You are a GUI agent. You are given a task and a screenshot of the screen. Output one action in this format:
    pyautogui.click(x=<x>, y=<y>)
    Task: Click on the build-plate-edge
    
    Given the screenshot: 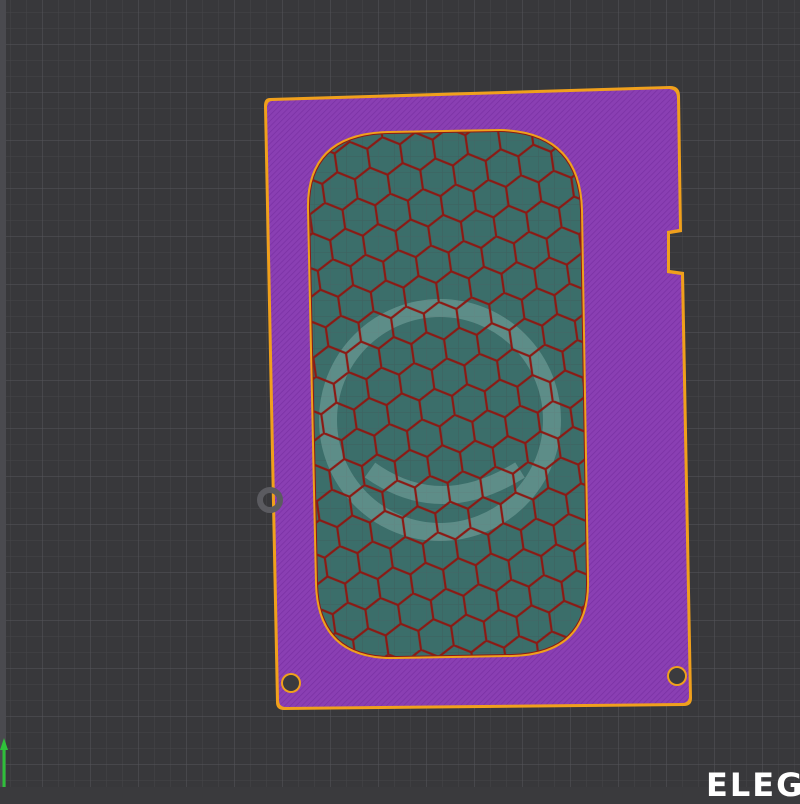 What is the action you would take?
    pyautogui.click(x=3, y=393)
    